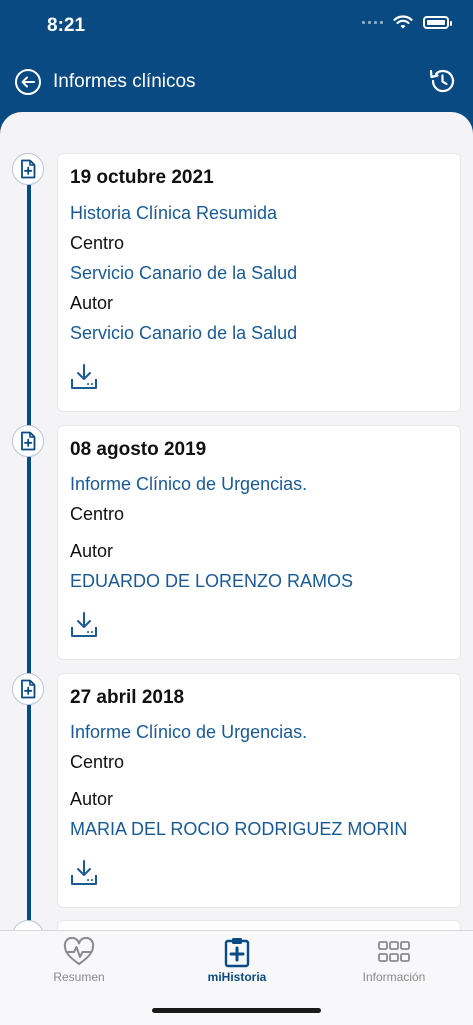 Image resolution: width=473 pixels, height=1025 pixels. Describe the element at coordinates (394, 951) in the screenshot. I see `grid-icon` at that location.